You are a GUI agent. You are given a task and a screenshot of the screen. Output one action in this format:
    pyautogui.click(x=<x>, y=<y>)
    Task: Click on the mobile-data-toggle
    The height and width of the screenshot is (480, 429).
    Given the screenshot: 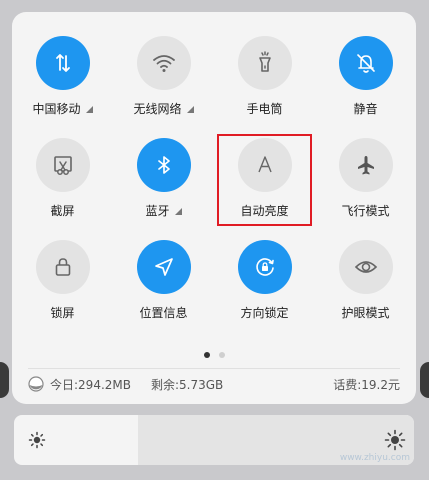 What is the action you would take?
    pyautogui.click(x=62, y=63)
    